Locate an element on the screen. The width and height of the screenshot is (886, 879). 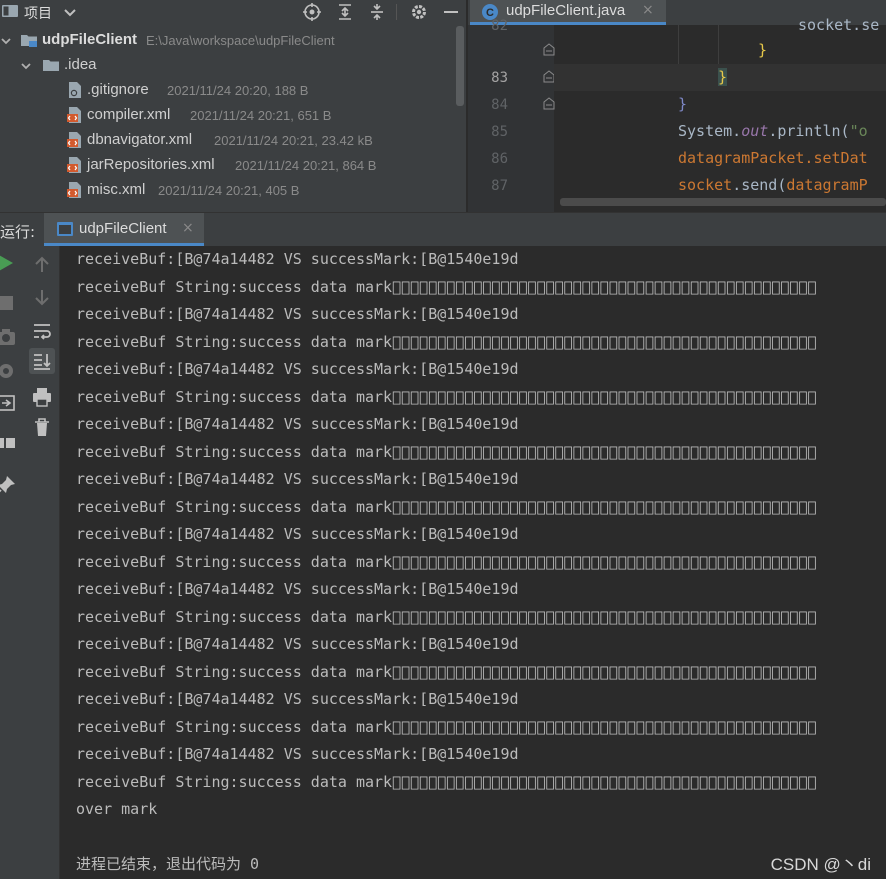
tree-item-meta: 2021/11/24 20:20, 188 B is located at coordinates (238, 90).